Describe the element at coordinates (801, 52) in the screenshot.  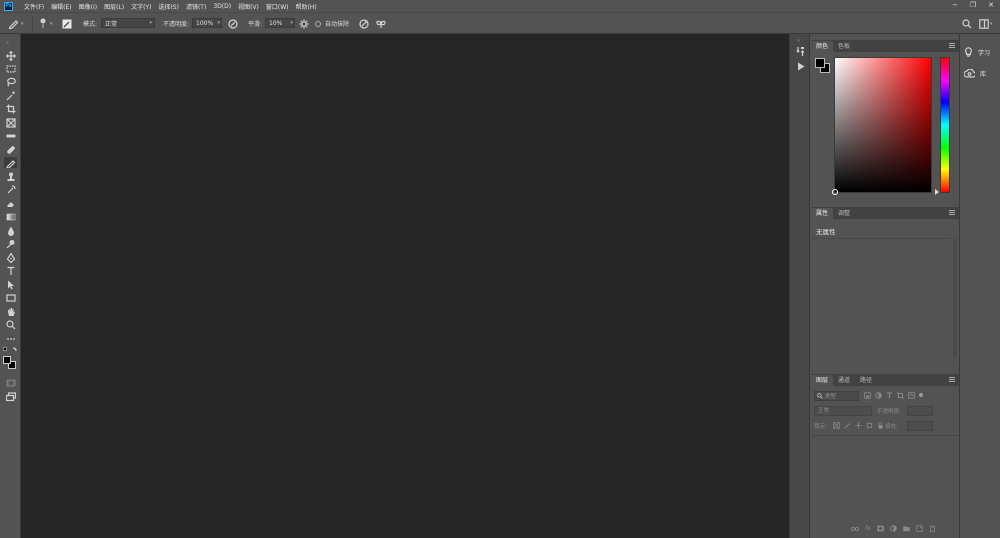
I see `history-panel-button` at that location.